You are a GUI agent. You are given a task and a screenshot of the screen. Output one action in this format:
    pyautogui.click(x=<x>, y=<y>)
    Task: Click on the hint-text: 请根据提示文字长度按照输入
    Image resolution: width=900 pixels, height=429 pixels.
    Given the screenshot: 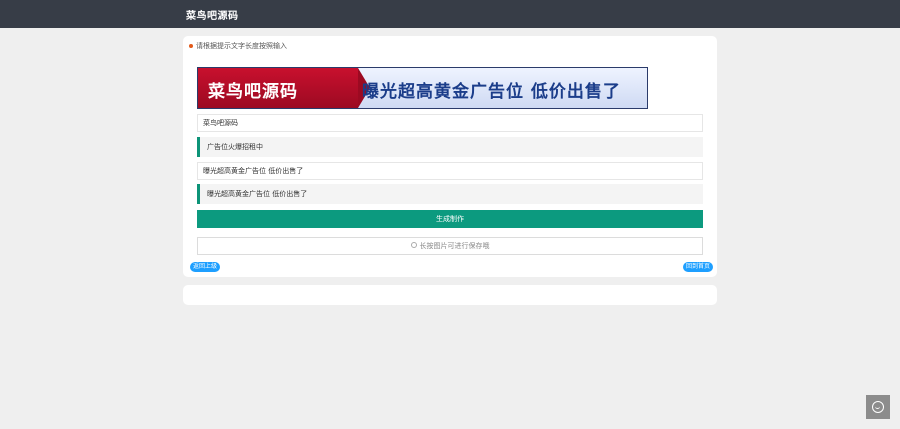 What is the action you would take?
    pyautogui.click(x=241, y=46)
    